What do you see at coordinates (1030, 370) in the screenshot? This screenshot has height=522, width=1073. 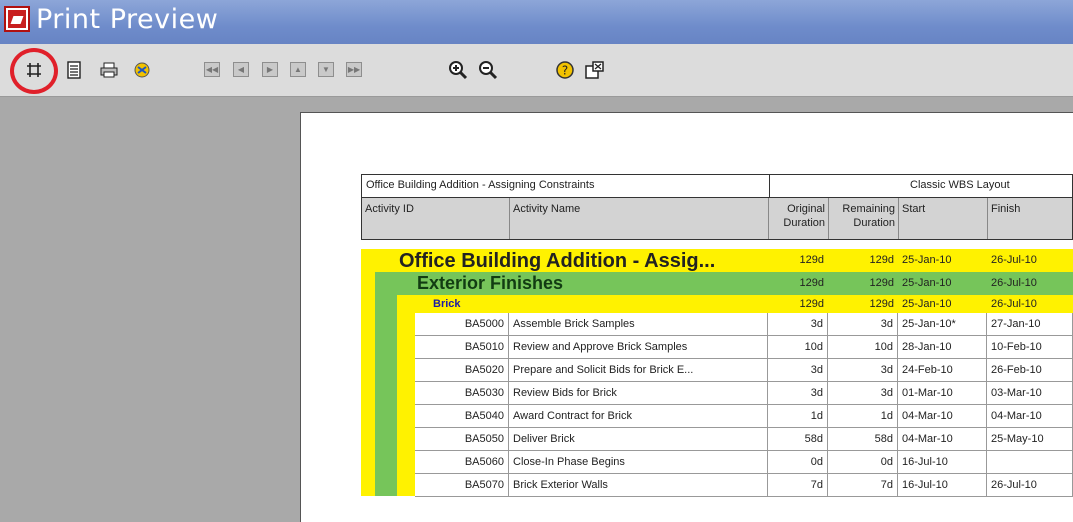 I see `finish-date: 26-Feb-10` at bounding box center [1030, 370].